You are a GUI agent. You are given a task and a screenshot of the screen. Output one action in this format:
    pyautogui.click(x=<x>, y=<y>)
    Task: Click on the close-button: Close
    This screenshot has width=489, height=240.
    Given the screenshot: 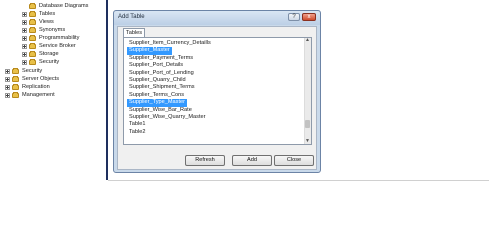 What is the action you would take?
    pyautogui.click(x=294, y=160)
    